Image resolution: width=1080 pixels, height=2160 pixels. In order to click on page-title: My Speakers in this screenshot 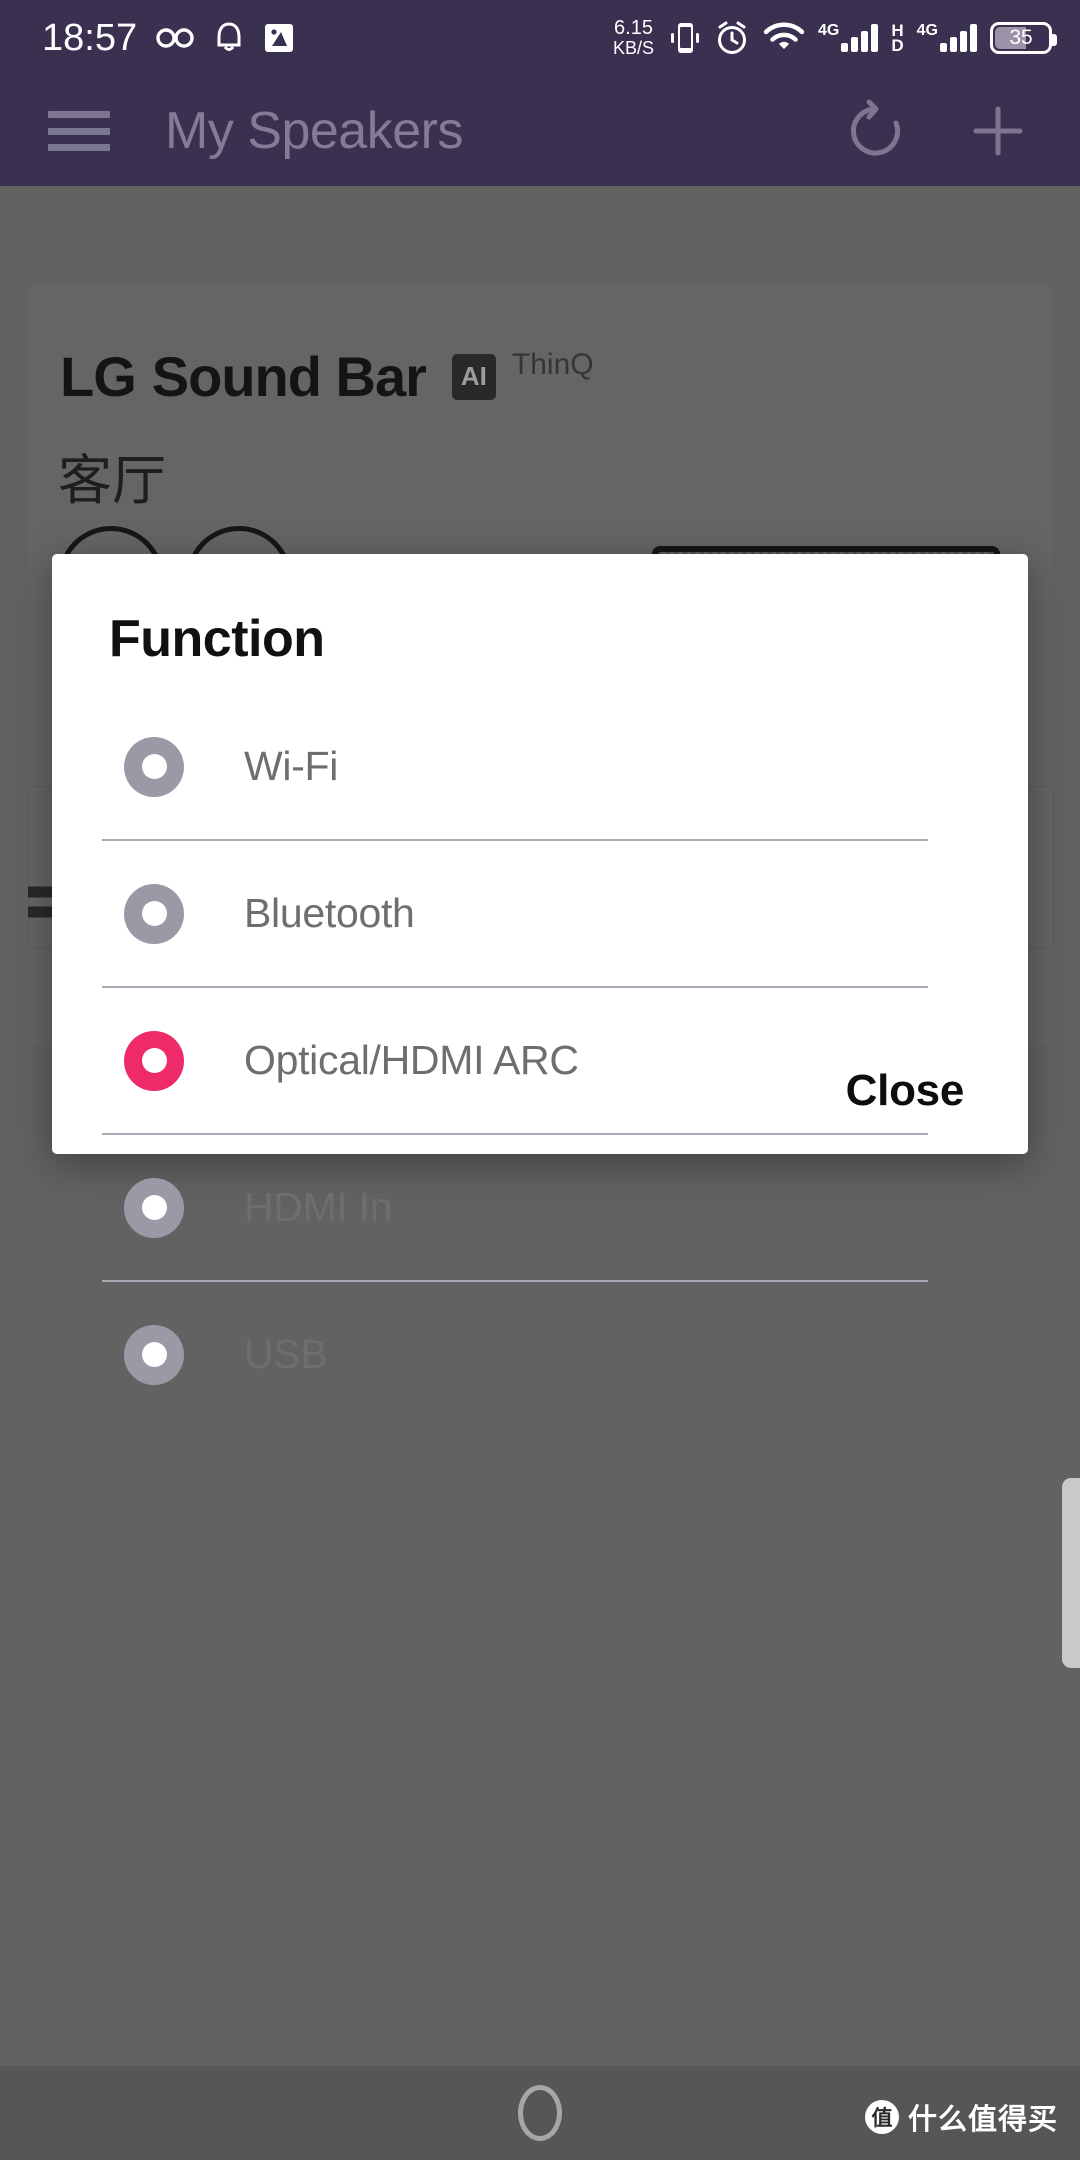, I will do `click(314, 131)`.